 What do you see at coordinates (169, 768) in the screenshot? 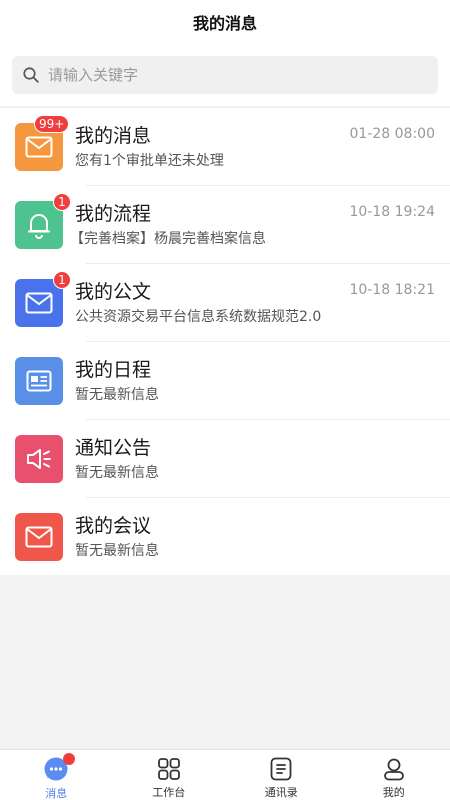
I see `grid-icon` at bounding box center [169, 768].